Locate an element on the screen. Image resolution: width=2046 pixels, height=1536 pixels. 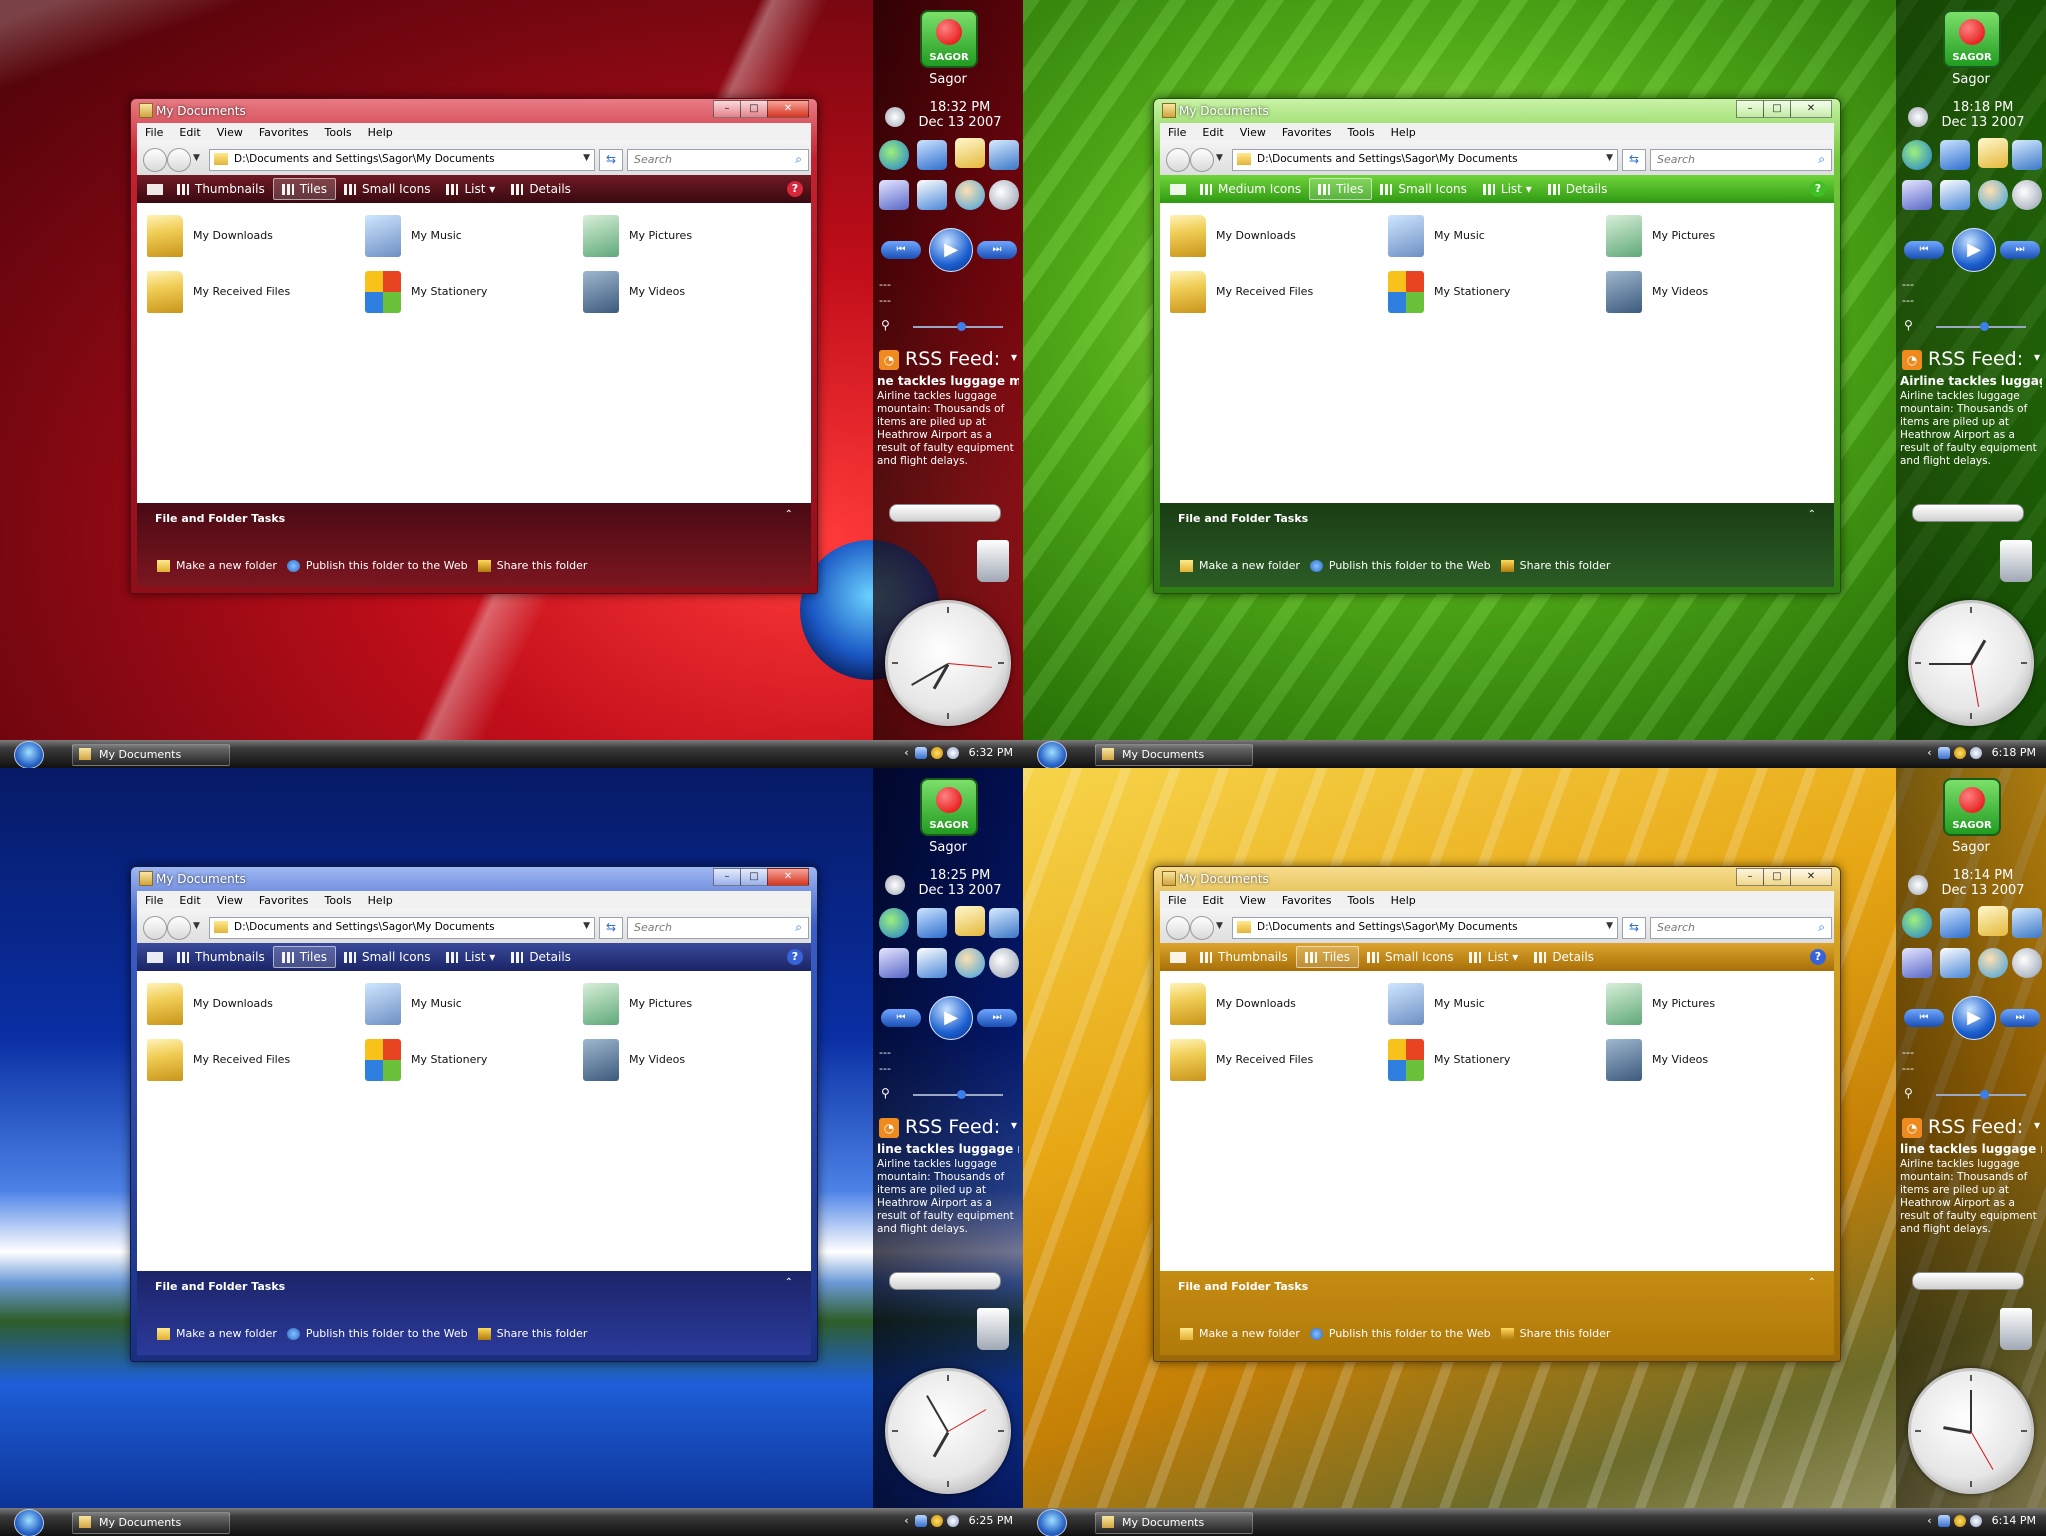
rss-menu-icon: ▾ is located at coordinates (2037, 357).